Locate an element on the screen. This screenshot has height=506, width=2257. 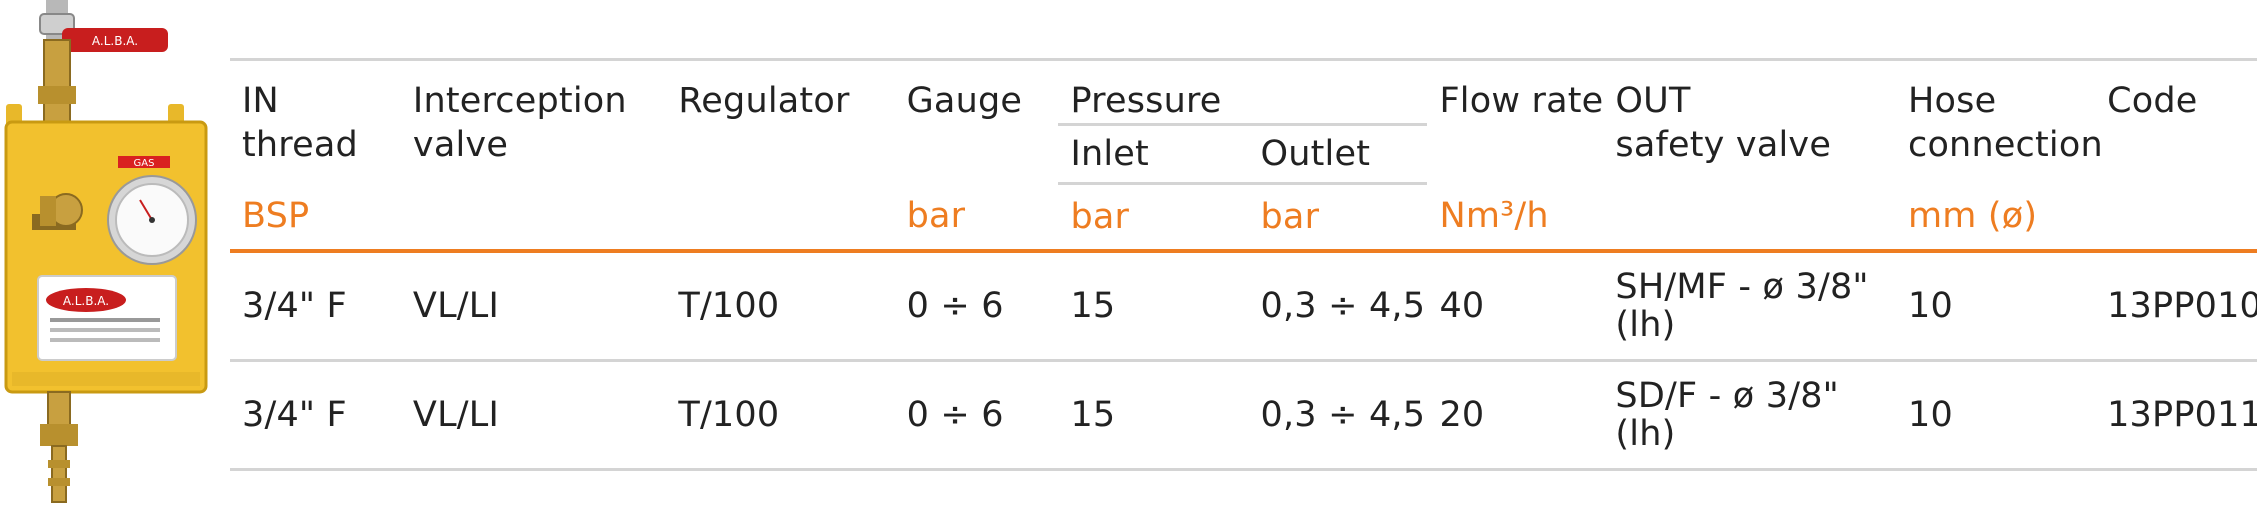
header-hose-connection: Hose connection is located at coordinates (2005, 123).